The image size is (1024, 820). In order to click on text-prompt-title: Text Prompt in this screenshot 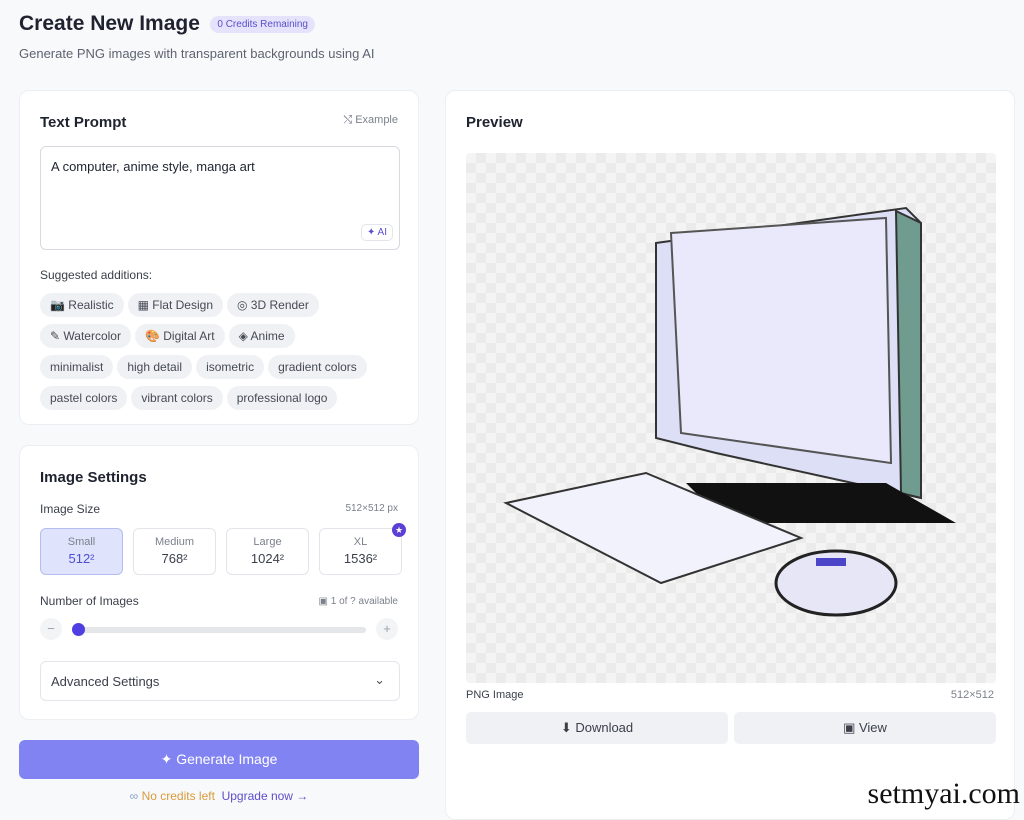, I will do `click(83, 122)`.